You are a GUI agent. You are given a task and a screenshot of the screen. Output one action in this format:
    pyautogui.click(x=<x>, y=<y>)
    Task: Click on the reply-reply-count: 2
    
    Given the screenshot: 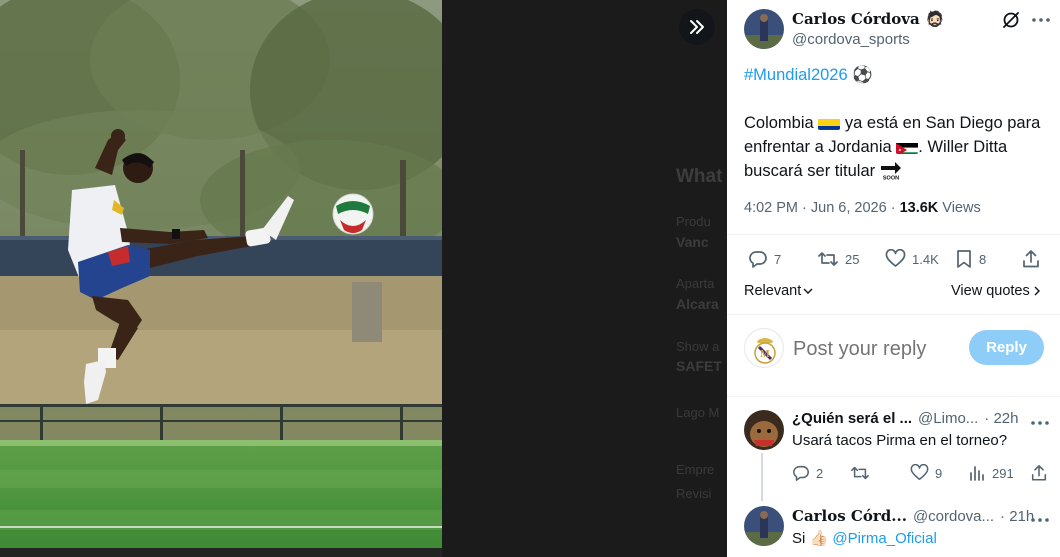 What is the action you would take?
    pyautogui.click(x=820, y=473)
    